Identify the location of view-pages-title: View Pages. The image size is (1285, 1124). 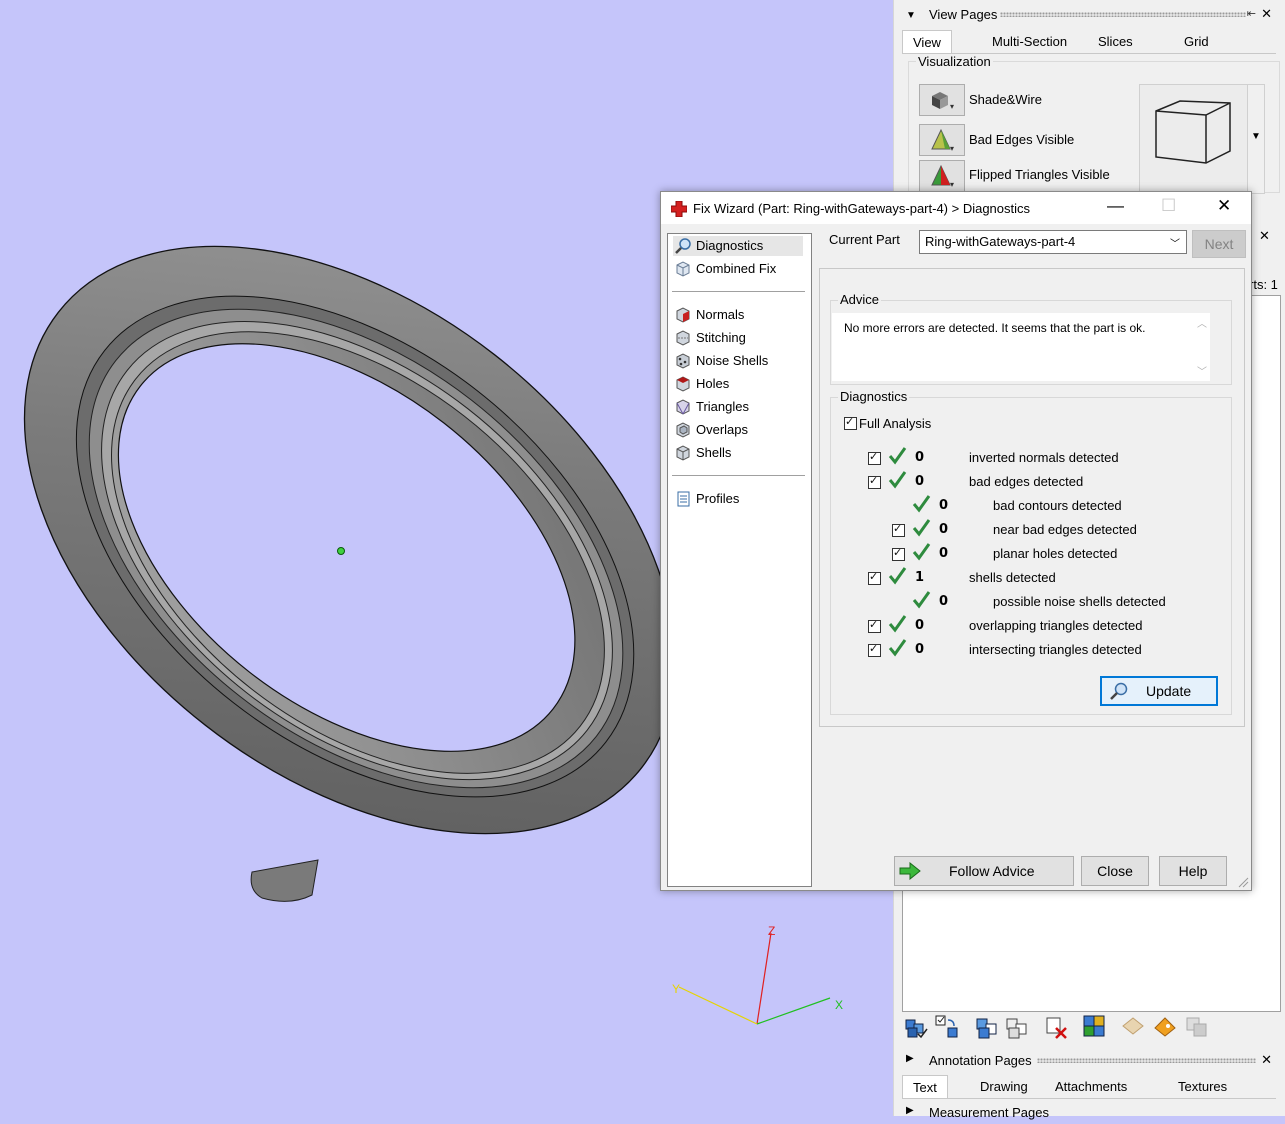
(963, 14).